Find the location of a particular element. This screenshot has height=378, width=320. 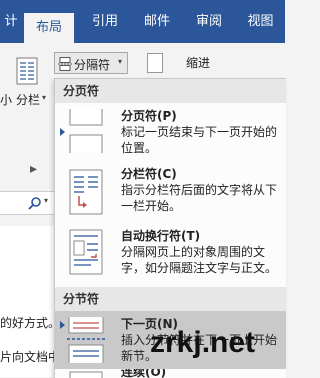

column-break-icon is located at coordinates (86, 194).